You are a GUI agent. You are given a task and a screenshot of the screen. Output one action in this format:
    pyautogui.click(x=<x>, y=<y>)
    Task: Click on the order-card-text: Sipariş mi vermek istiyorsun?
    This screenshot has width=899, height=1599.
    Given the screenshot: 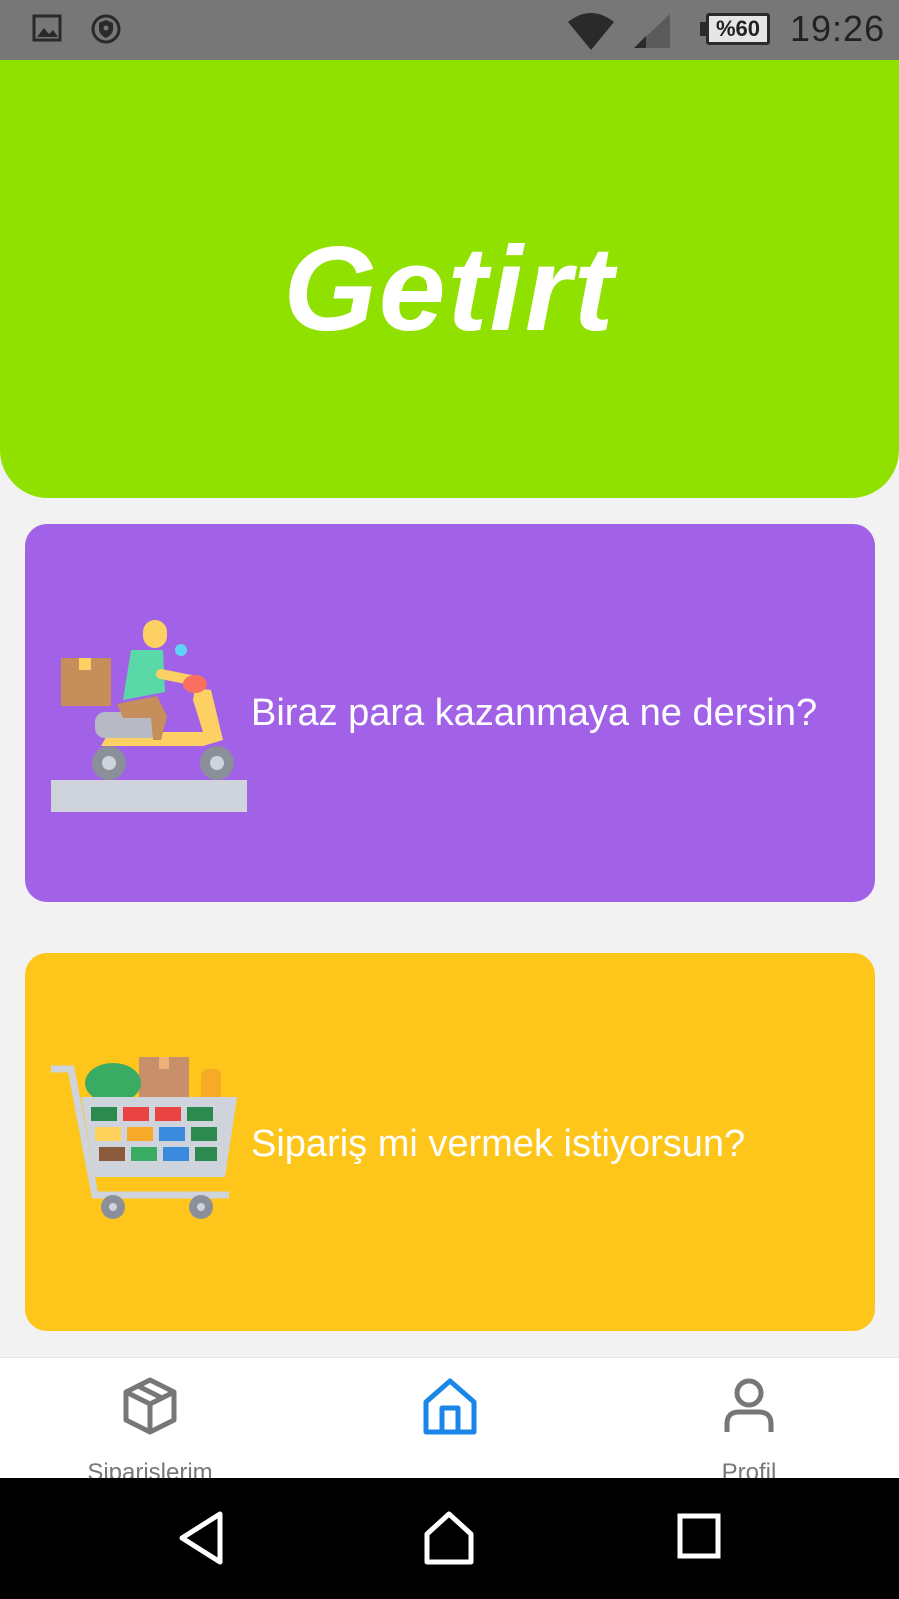 What is the action you would take?
    pyautogui.click(x=498, y=1144)
    